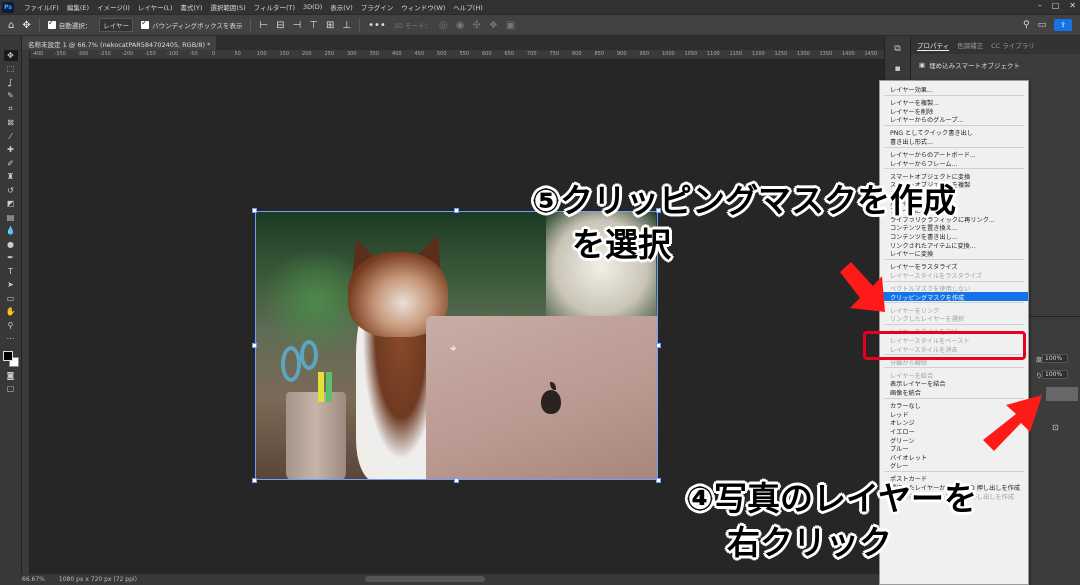  I want to click on menu-edit: 編集(E), so click(78, 7).